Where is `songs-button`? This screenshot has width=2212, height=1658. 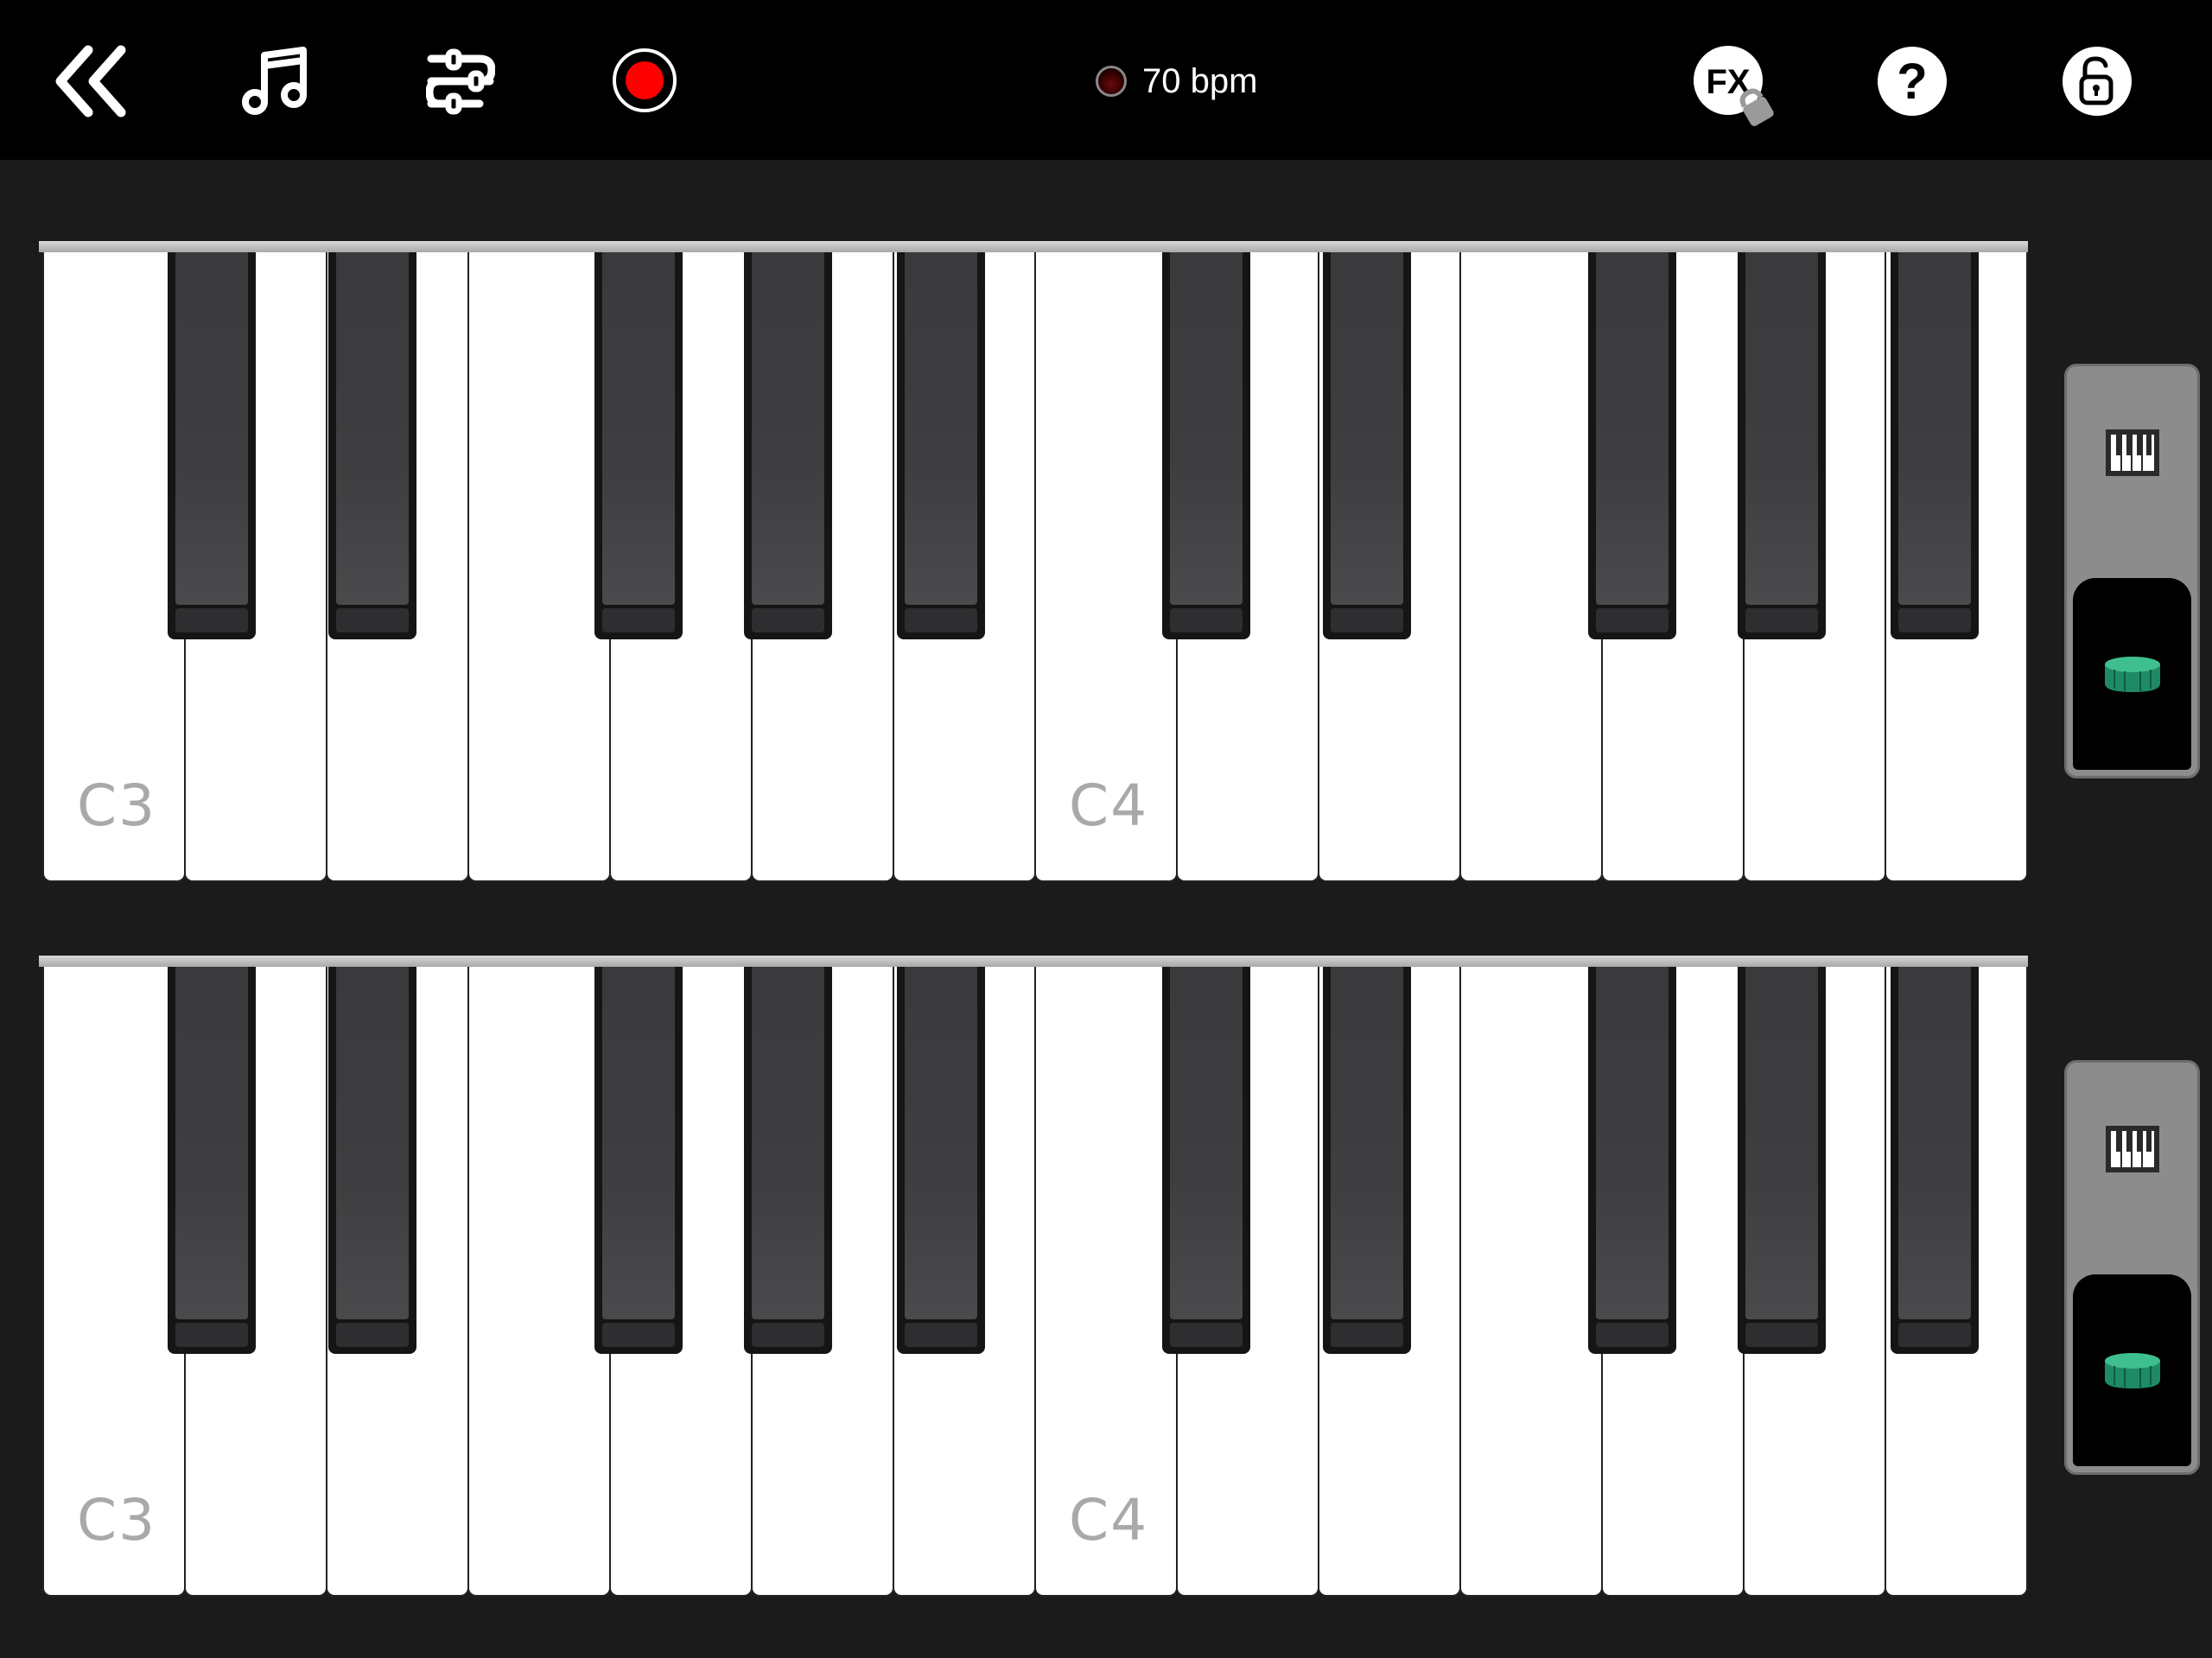 songs-button is located at coordinates (275, 81).